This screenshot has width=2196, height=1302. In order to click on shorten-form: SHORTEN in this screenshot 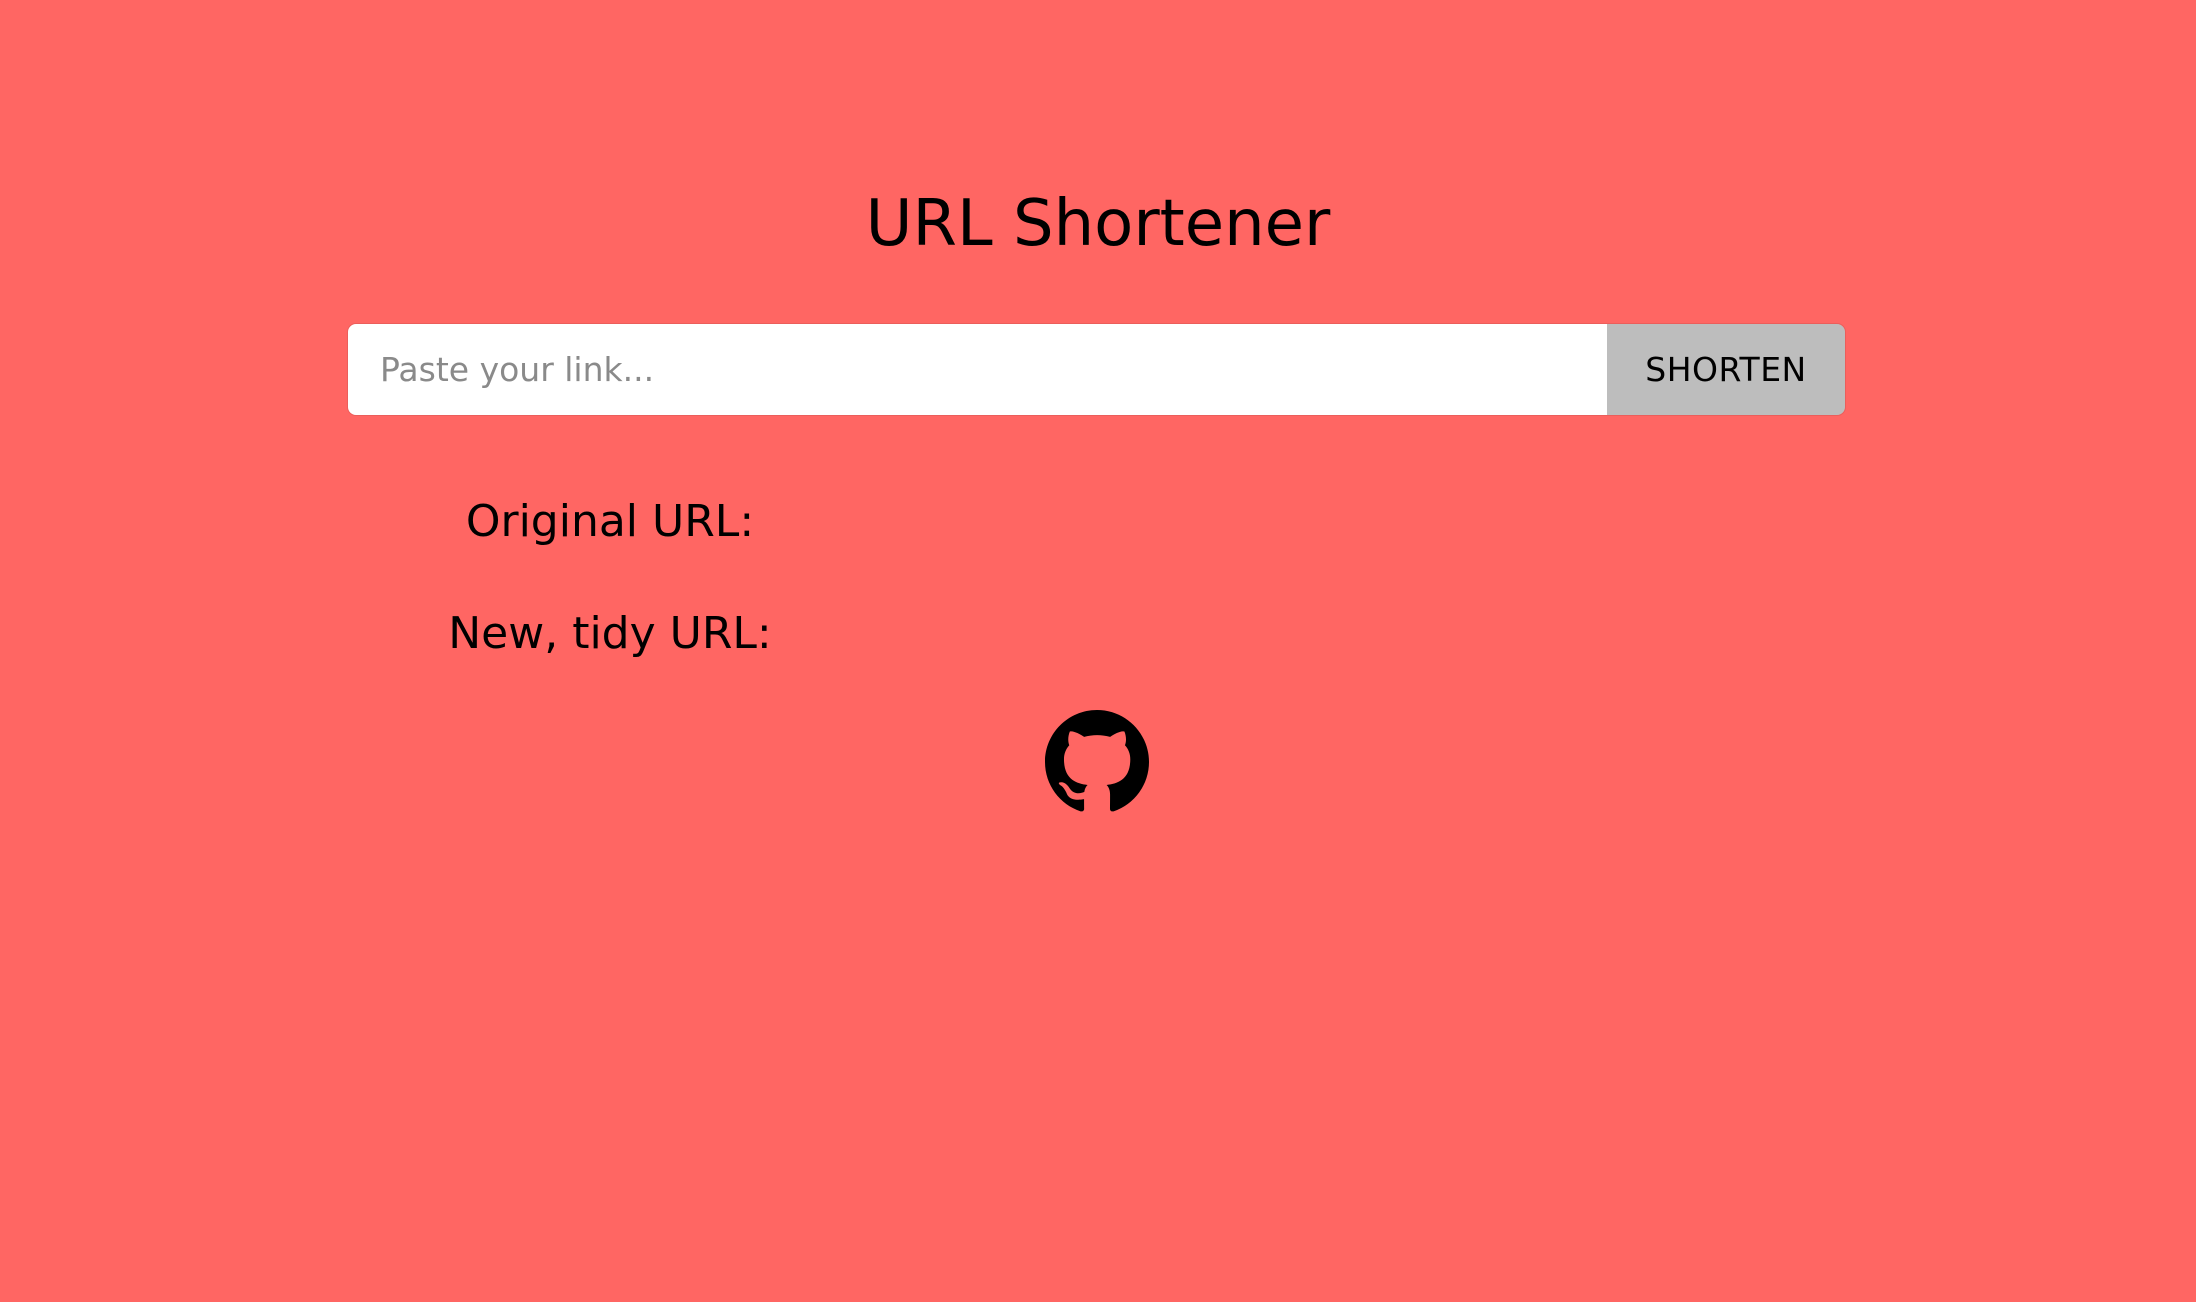, I will do `click(1096, 369)`.